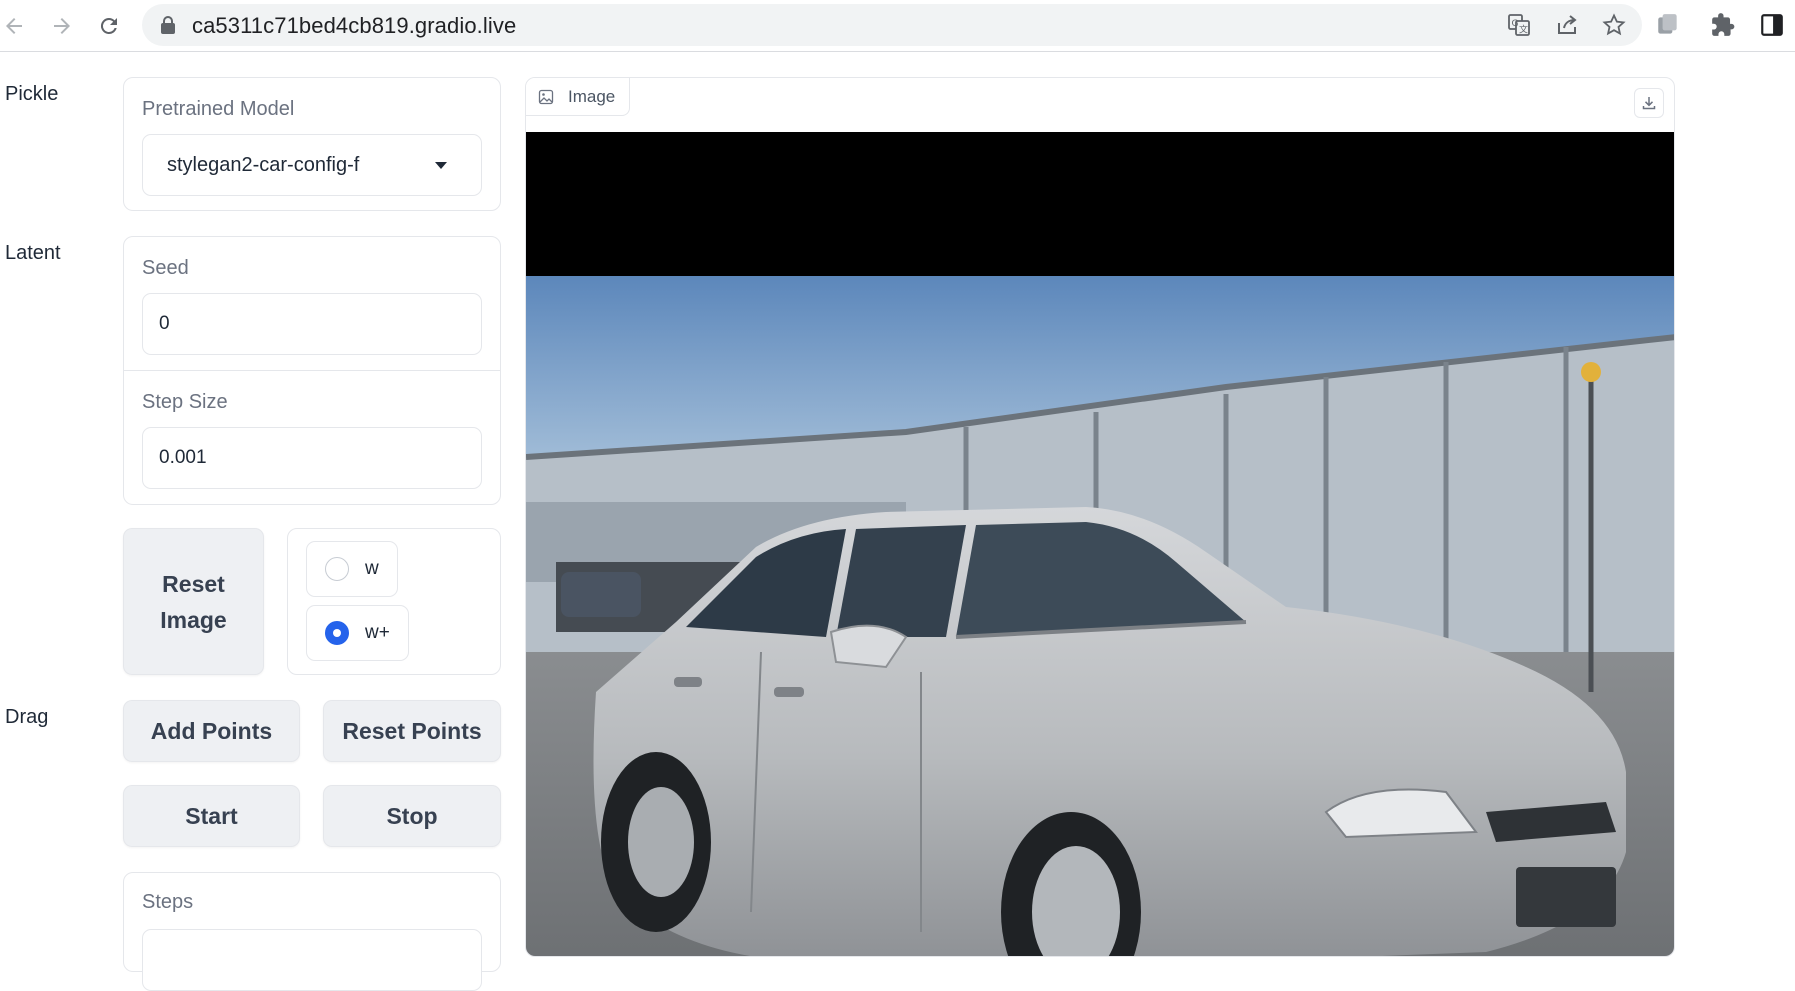 Image resolution: width=1795 pixels, height=991 pixels. What do you see at coordinates (441, 165) in the screenshot?
I see `chevron-down-icon` at bounding box center [441, 165].